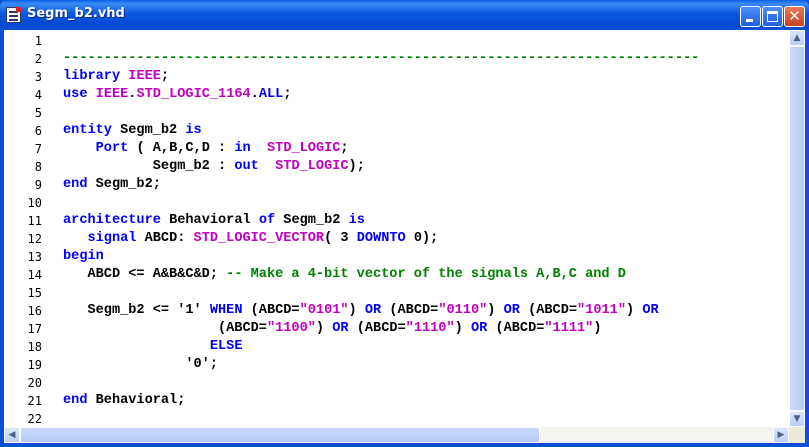  Describe the element at coordinates (34, 239) in the screenshot. I see `line-number: 12` at that location.